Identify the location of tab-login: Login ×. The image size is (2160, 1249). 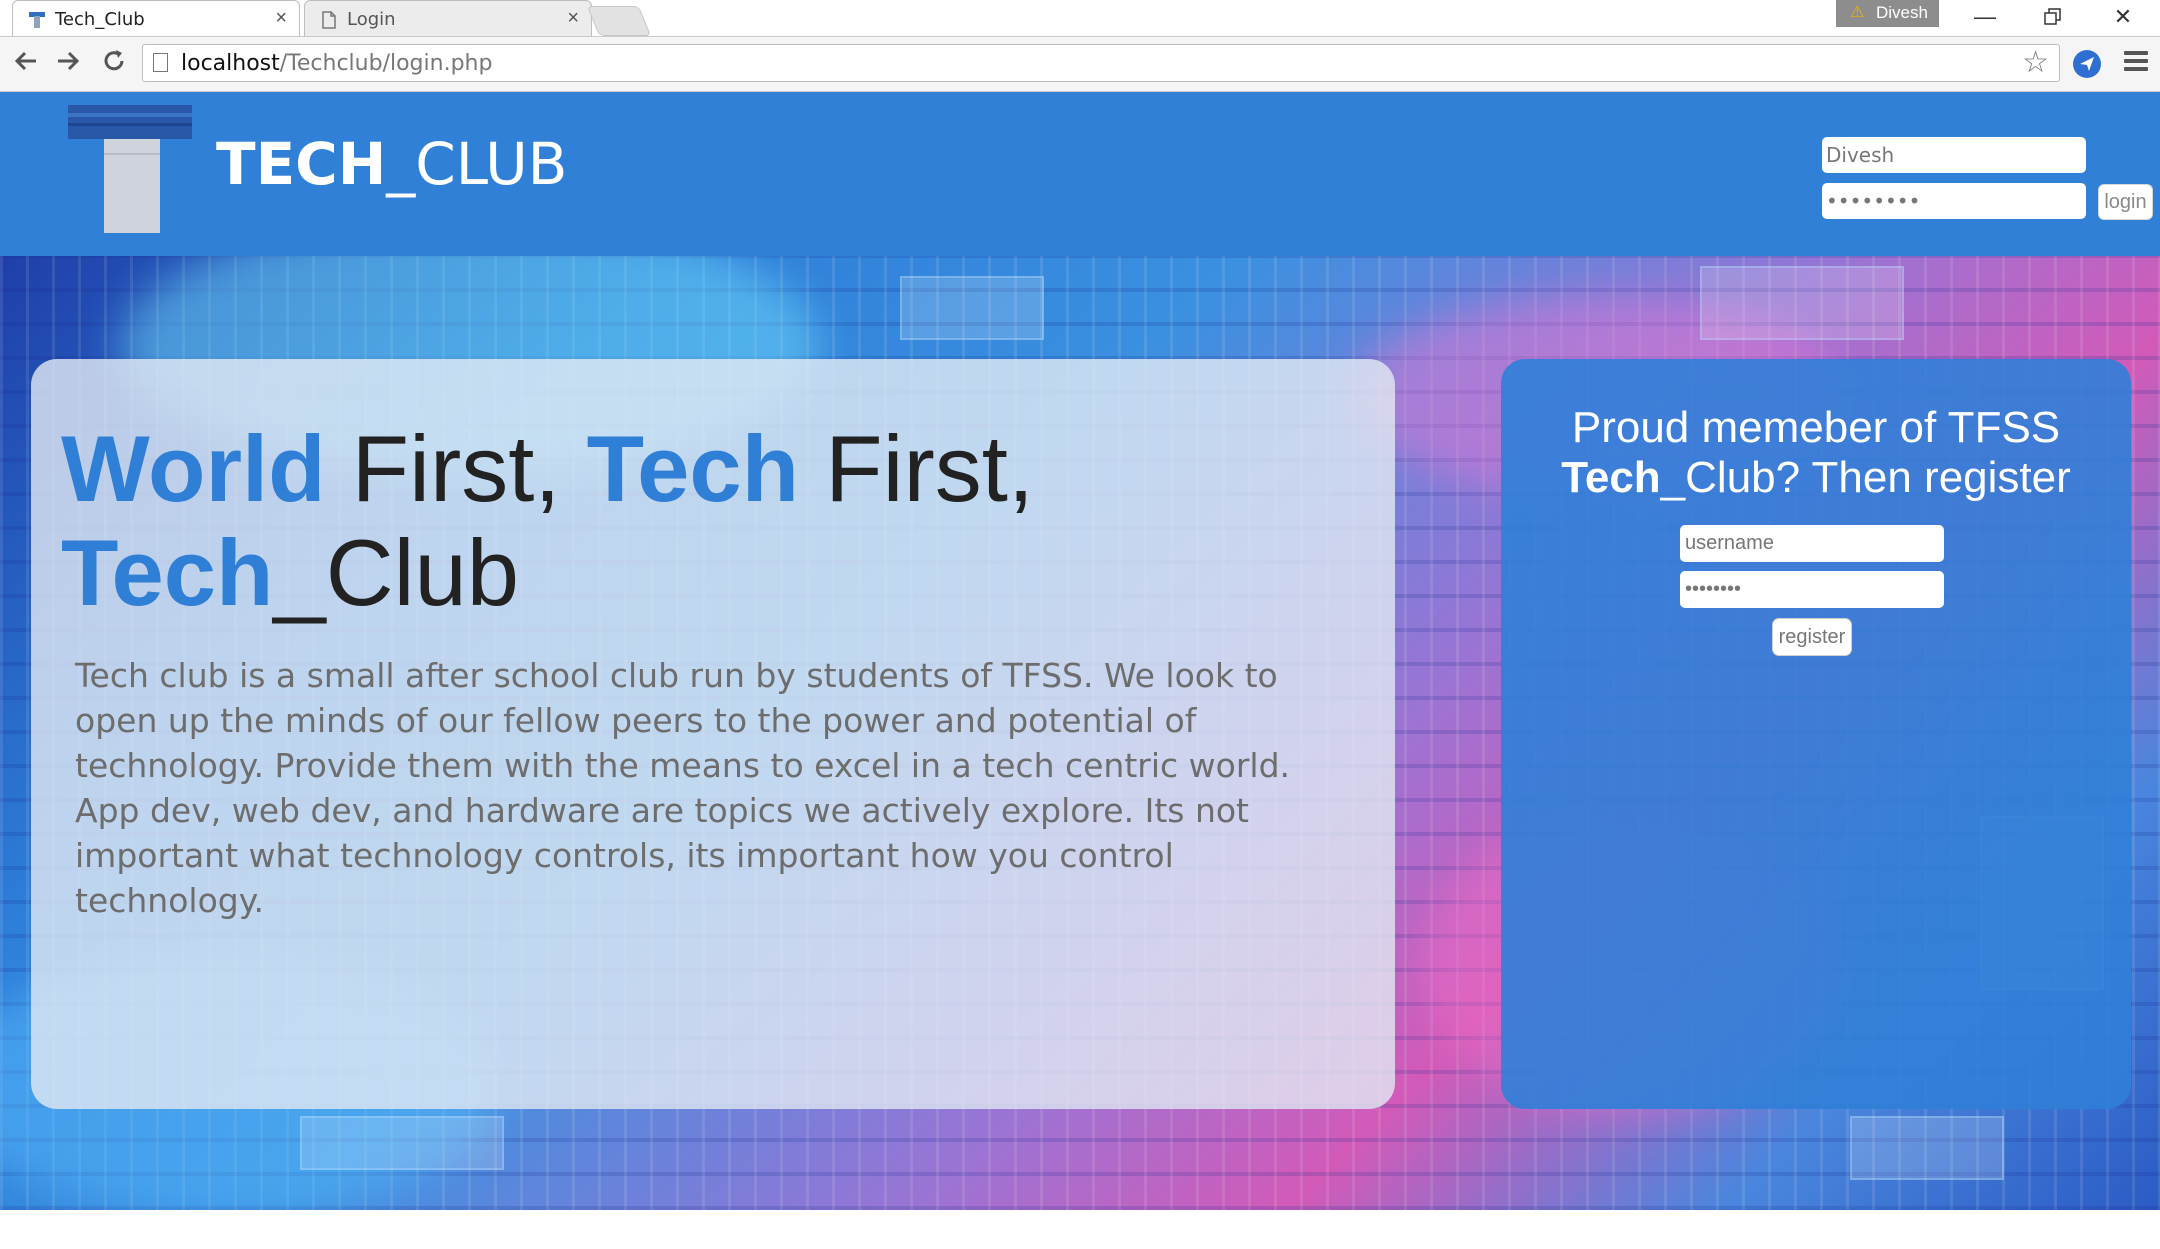
(448, 18).